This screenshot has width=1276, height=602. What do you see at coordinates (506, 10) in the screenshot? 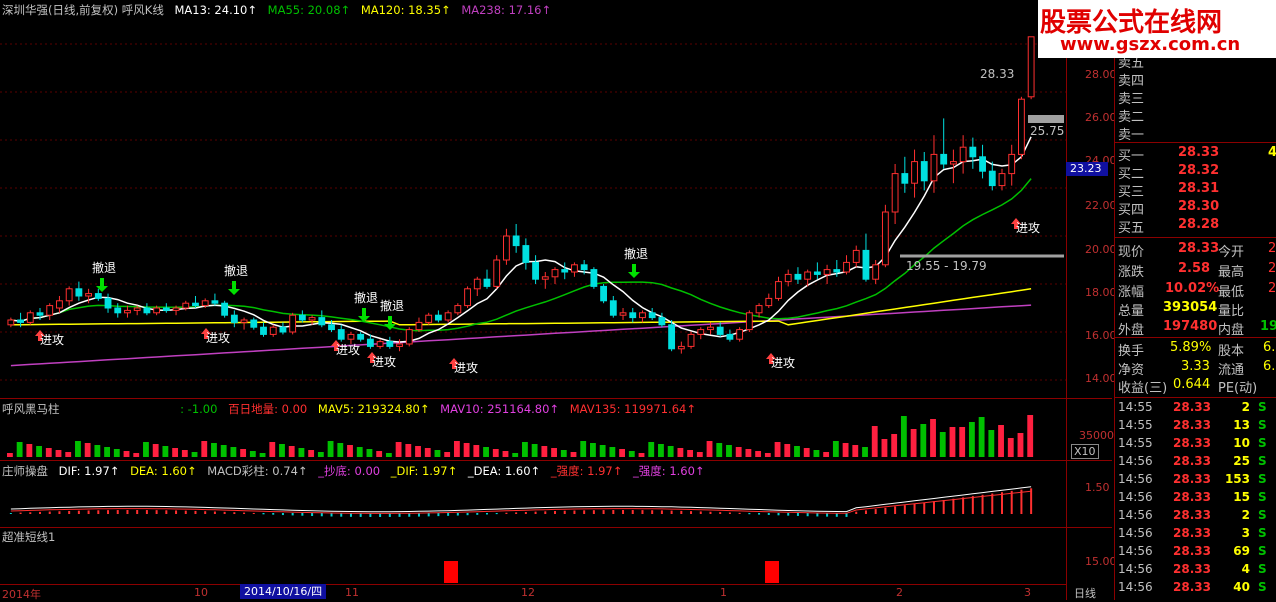
I see `ma238-value: MA238: 17.16↑` at bounding box center [506, 10].